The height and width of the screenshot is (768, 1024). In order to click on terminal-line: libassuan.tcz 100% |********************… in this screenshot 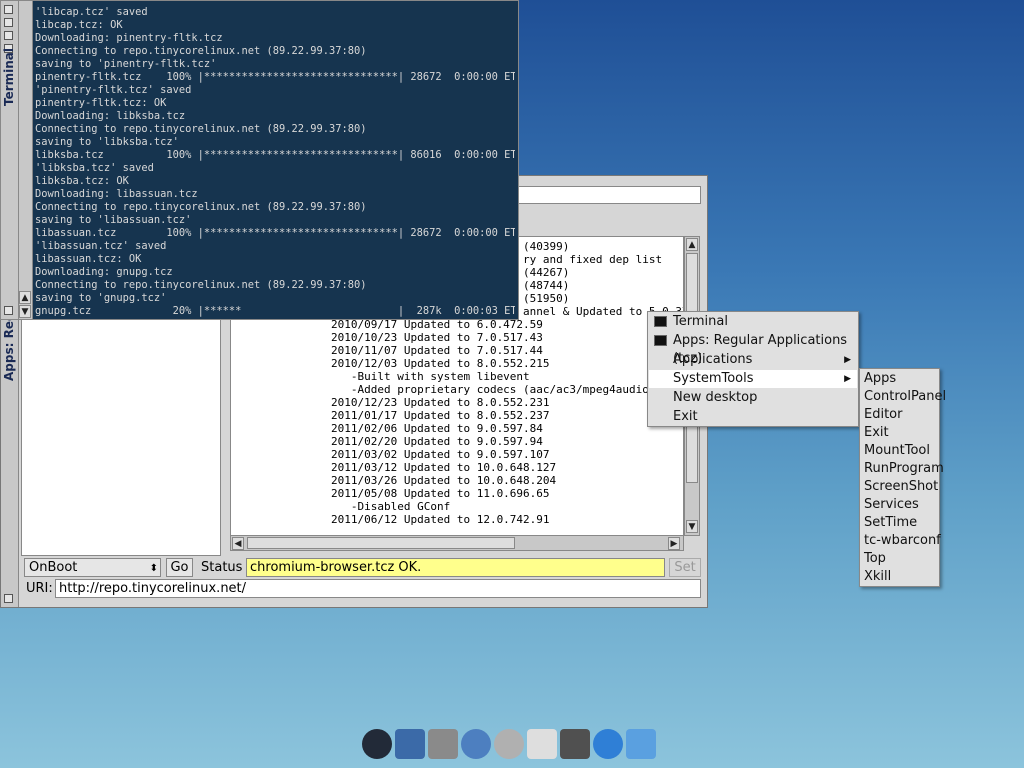, I will do `click(275, 233)`.